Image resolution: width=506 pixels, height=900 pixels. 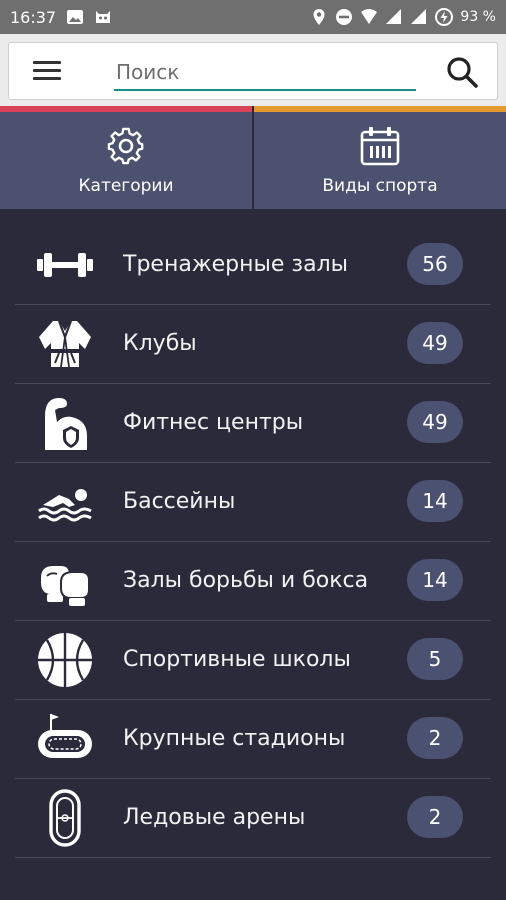 I want to click on list-item-stadiums: Крупные стадионы 2, so click(x=253, y=739).